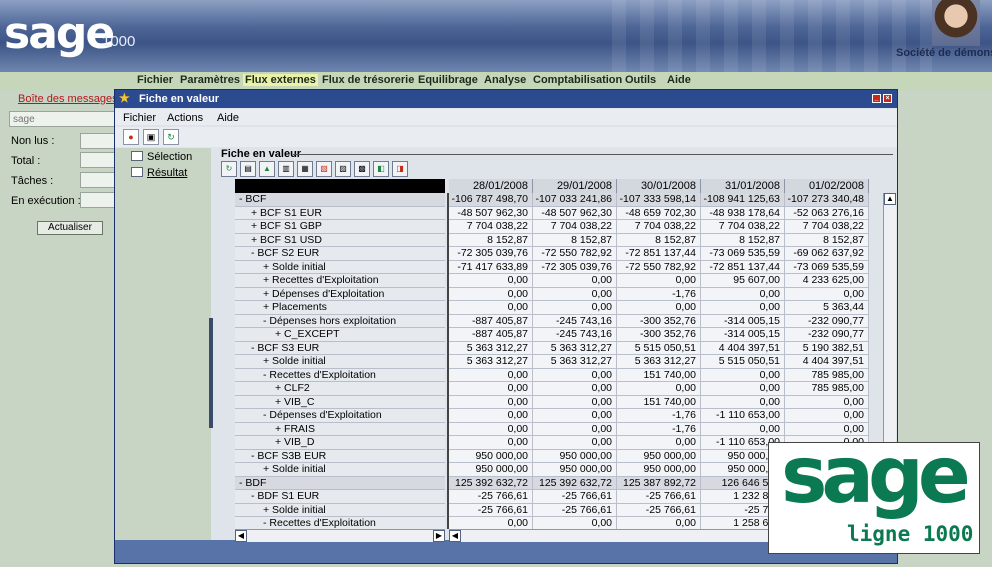 The image size is (992, 567). Describe the element at coordinates (491, 267) in the screenshot. I see `table-cell: -71 417 633,89` at that location.